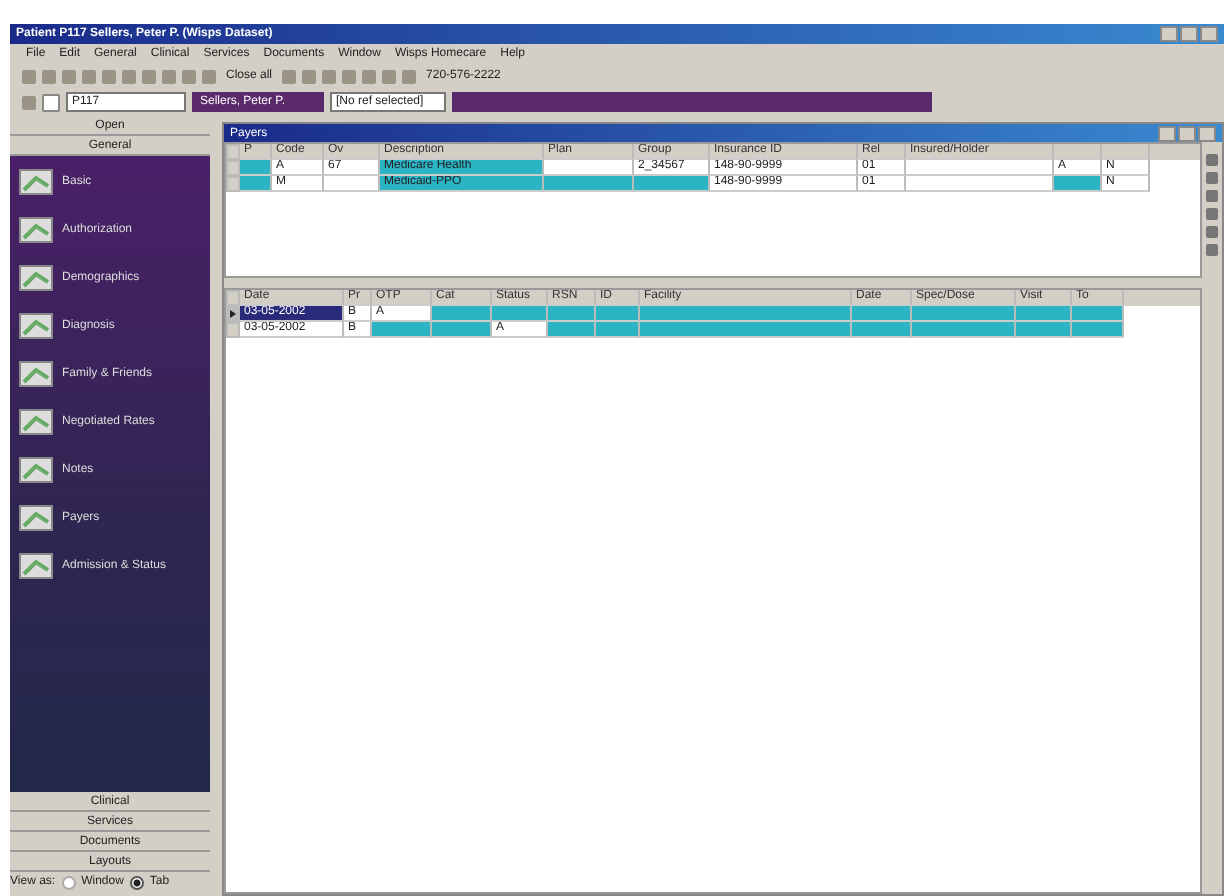 The image size is (1224, 896). I want to click on document-icon, so click(51, 102).